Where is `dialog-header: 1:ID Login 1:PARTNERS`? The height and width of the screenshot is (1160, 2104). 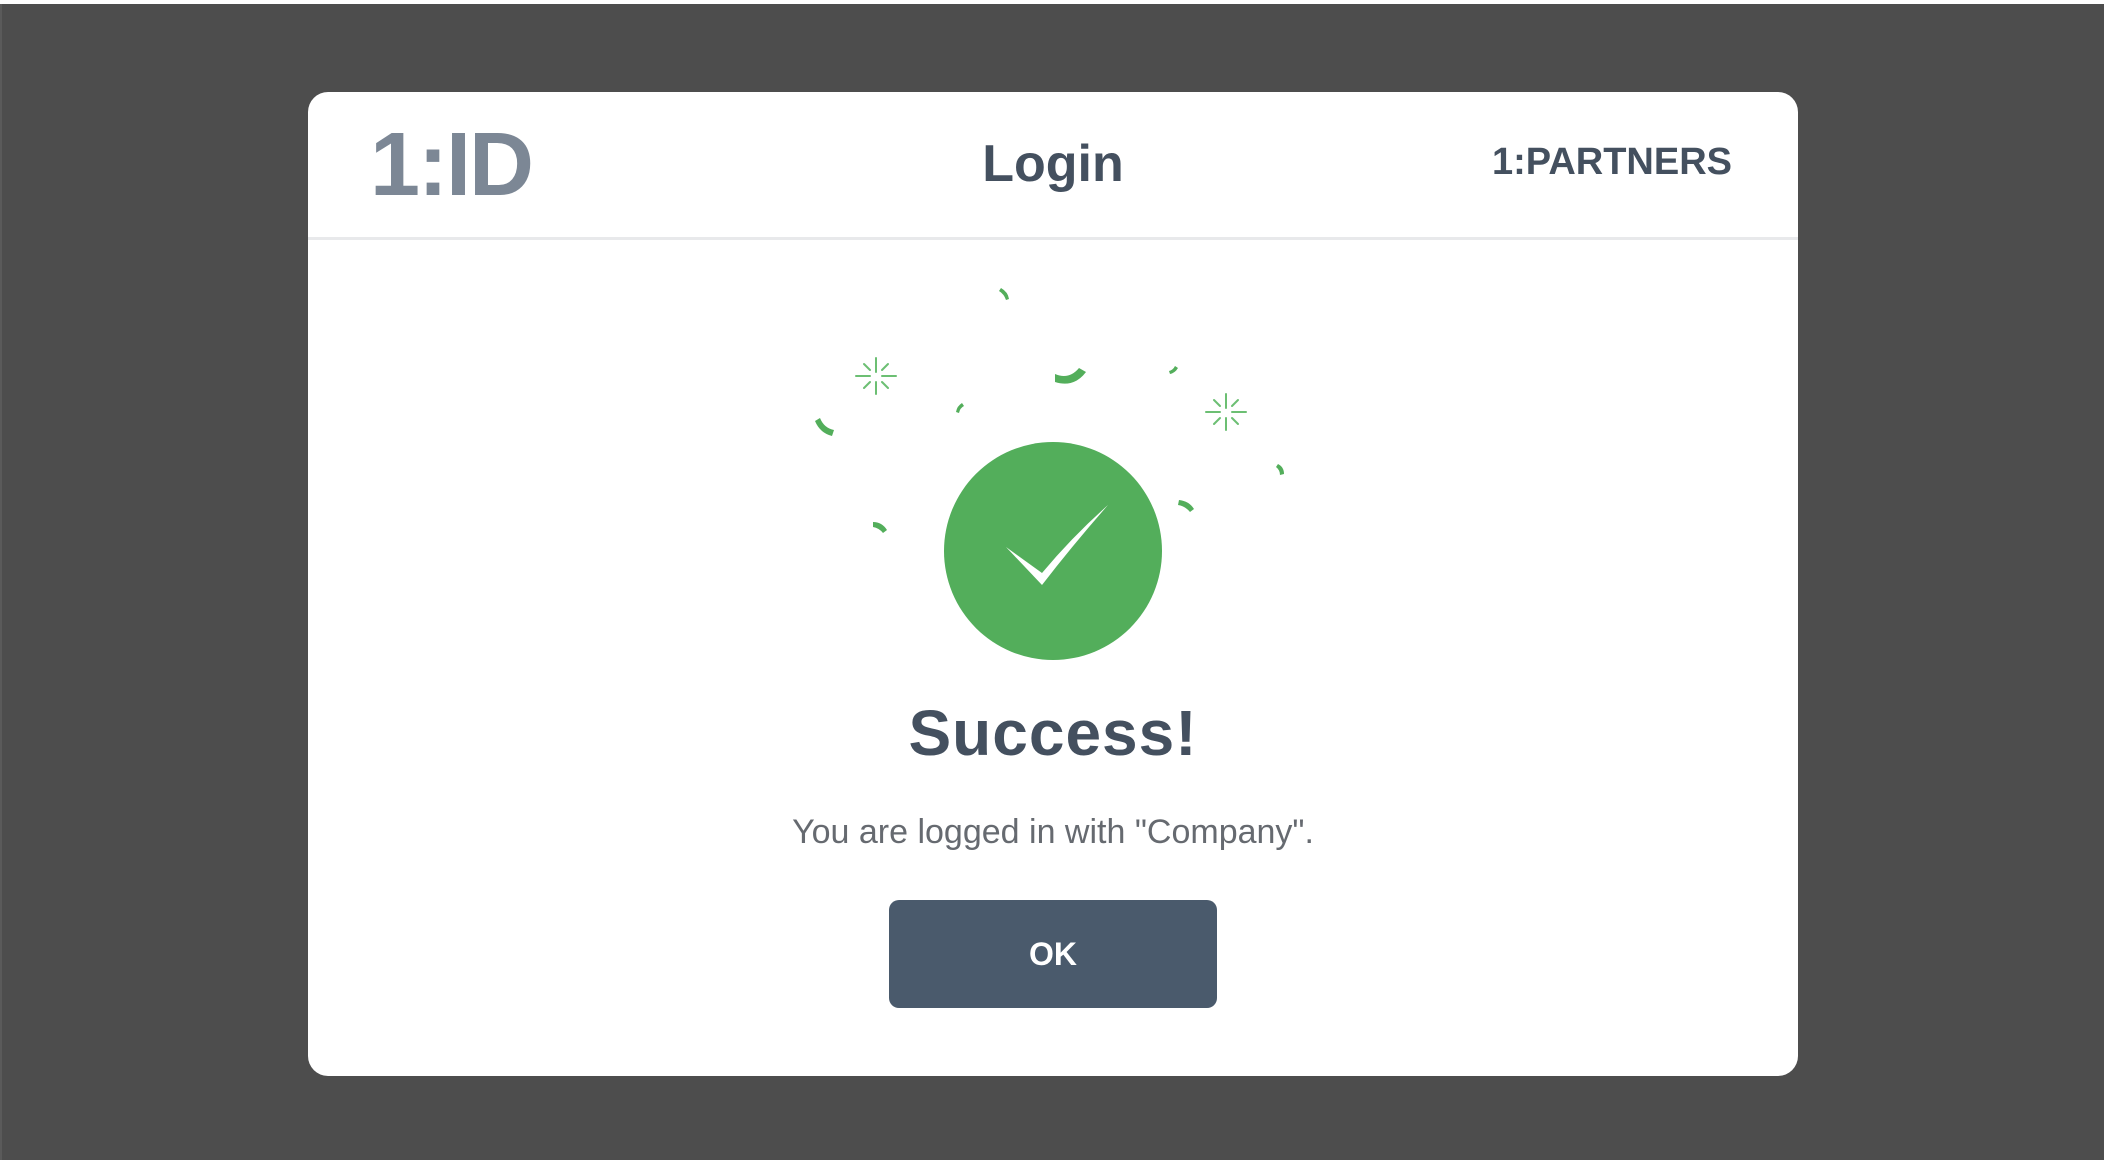
dialog-header: 1:ID Login 1:PARTNERS is located at coordinates (1053, 166).